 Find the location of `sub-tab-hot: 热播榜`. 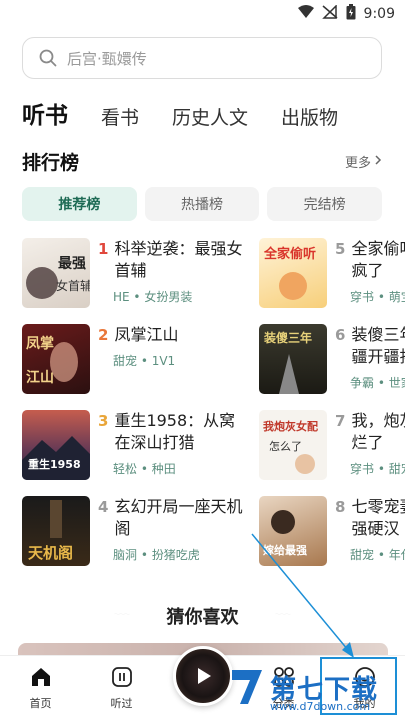

sub-tab-hot: 热播榜 is located at coordinates (202, 204).